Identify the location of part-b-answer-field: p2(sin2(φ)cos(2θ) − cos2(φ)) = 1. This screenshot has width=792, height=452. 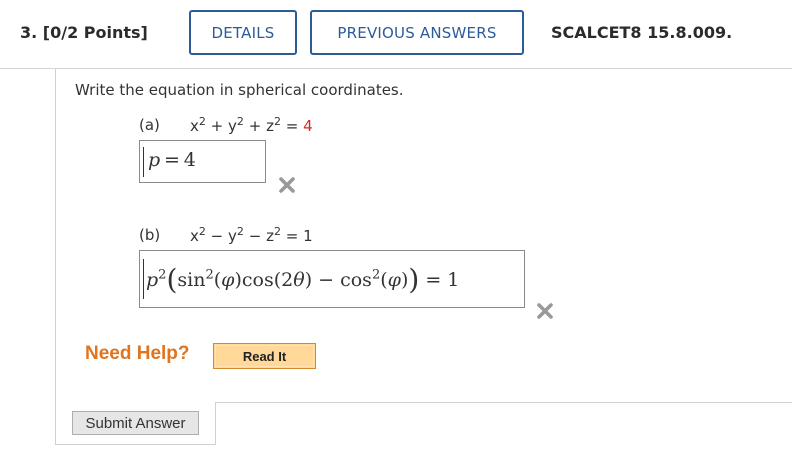
(332, 279).